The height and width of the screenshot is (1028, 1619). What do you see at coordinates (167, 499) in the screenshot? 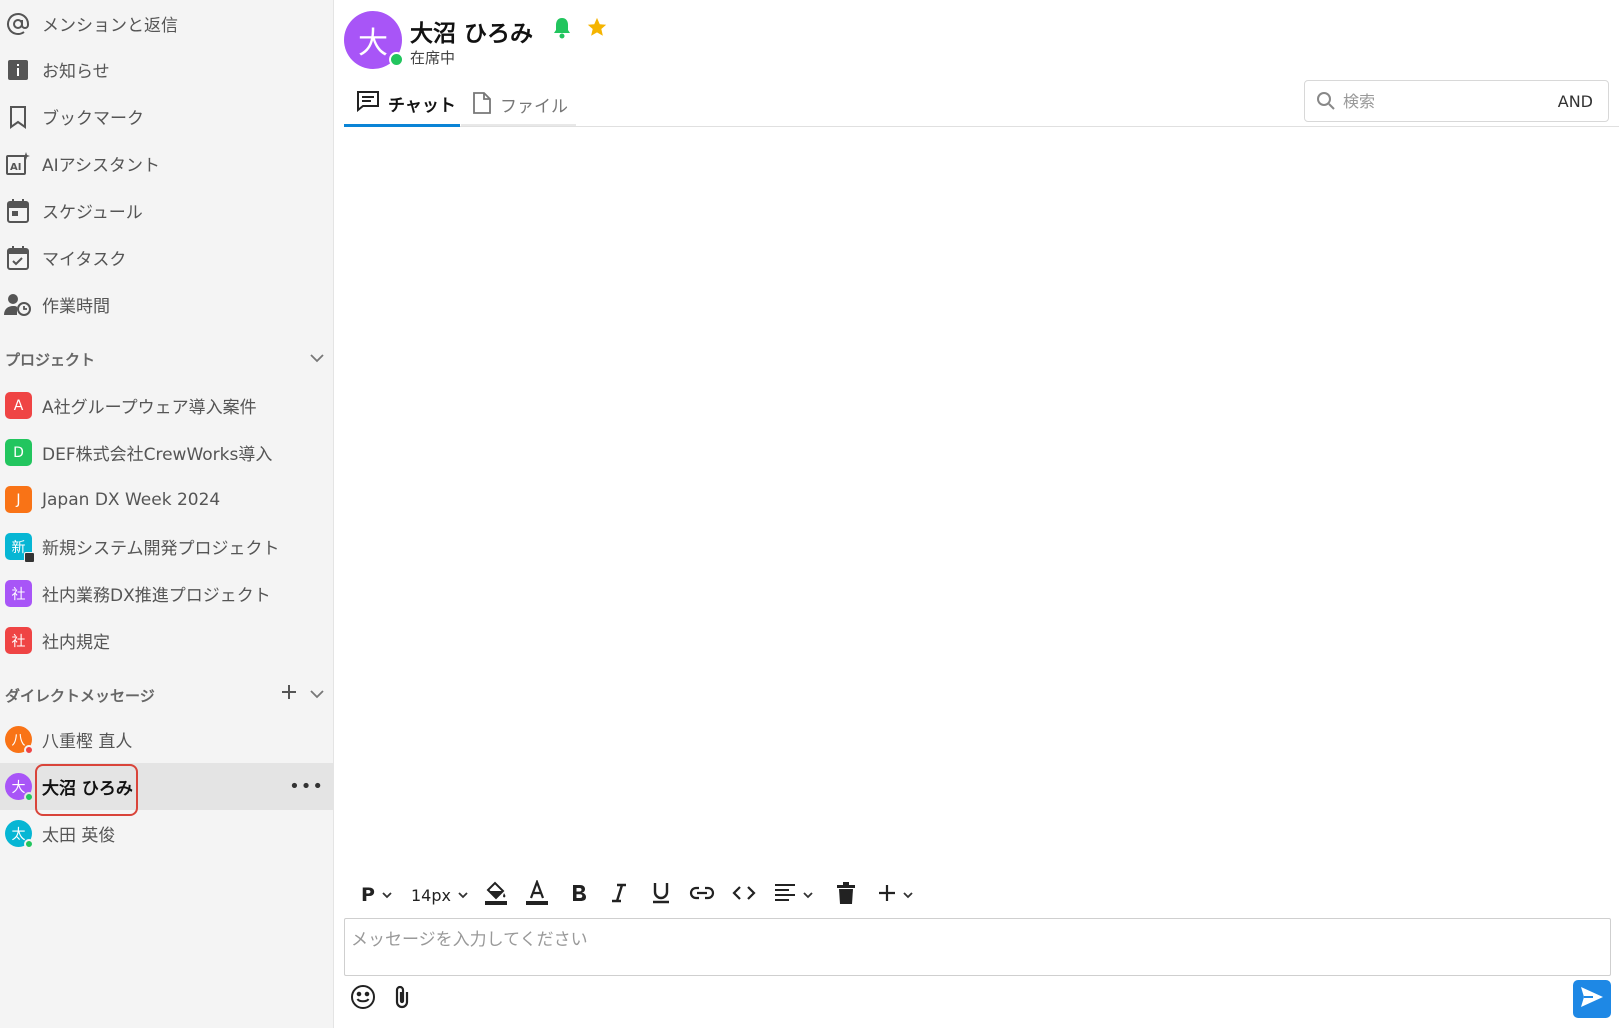
I see `project-item: J Japan DX Week 2024` at bounding box center [167, 499].